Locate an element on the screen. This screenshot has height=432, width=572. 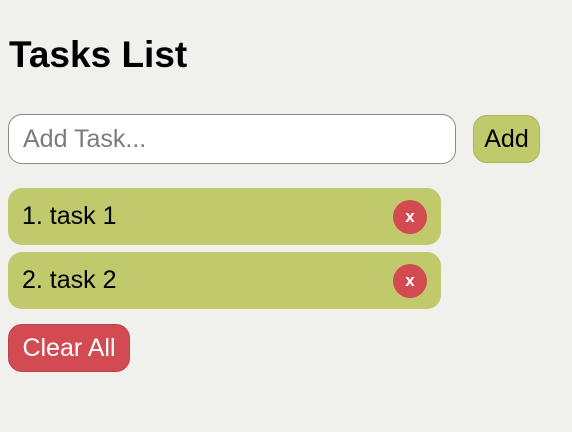
page-title: Tasks List is located at coordinates (98, 54).